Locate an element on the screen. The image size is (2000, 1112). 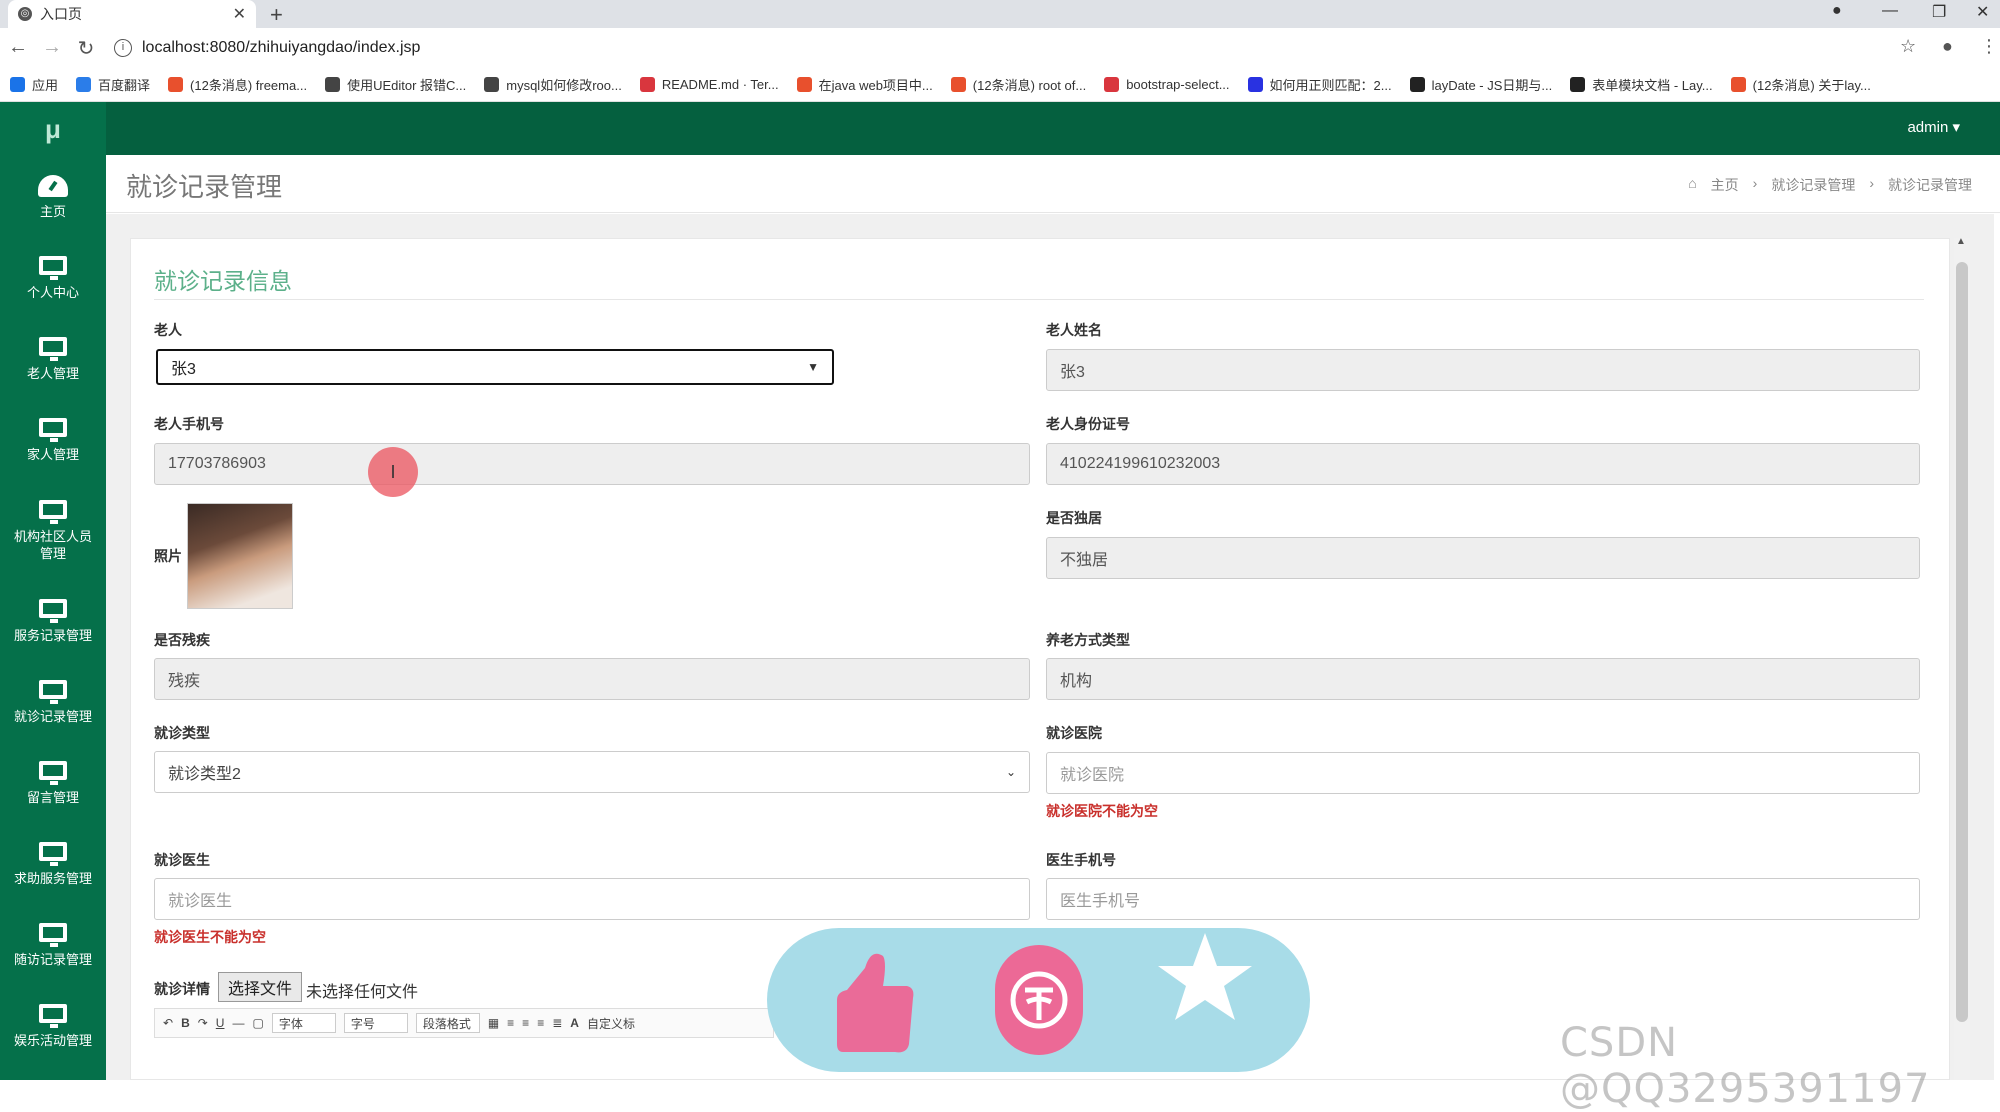
like-icon is located at coordinates (875, 1001).